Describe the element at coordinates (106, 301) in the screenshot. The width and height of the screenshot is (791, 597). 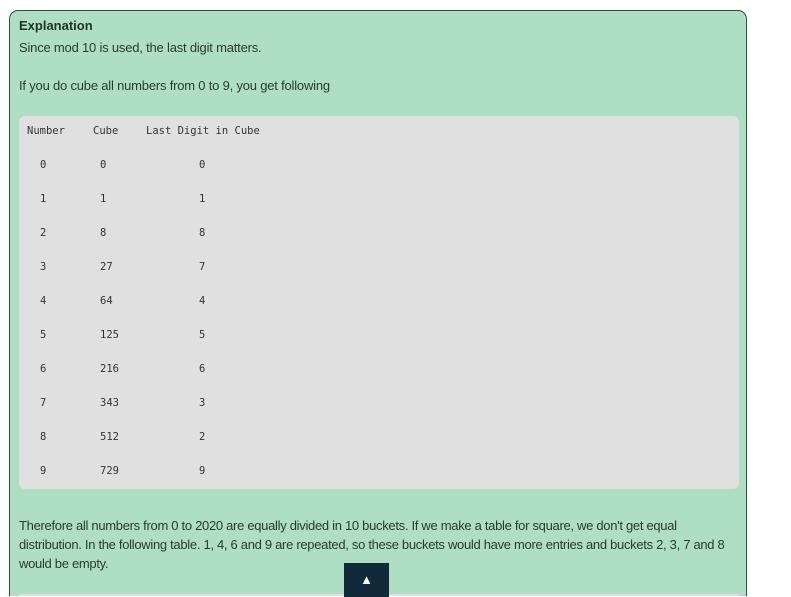
I see `table-cell: 64` at that location.